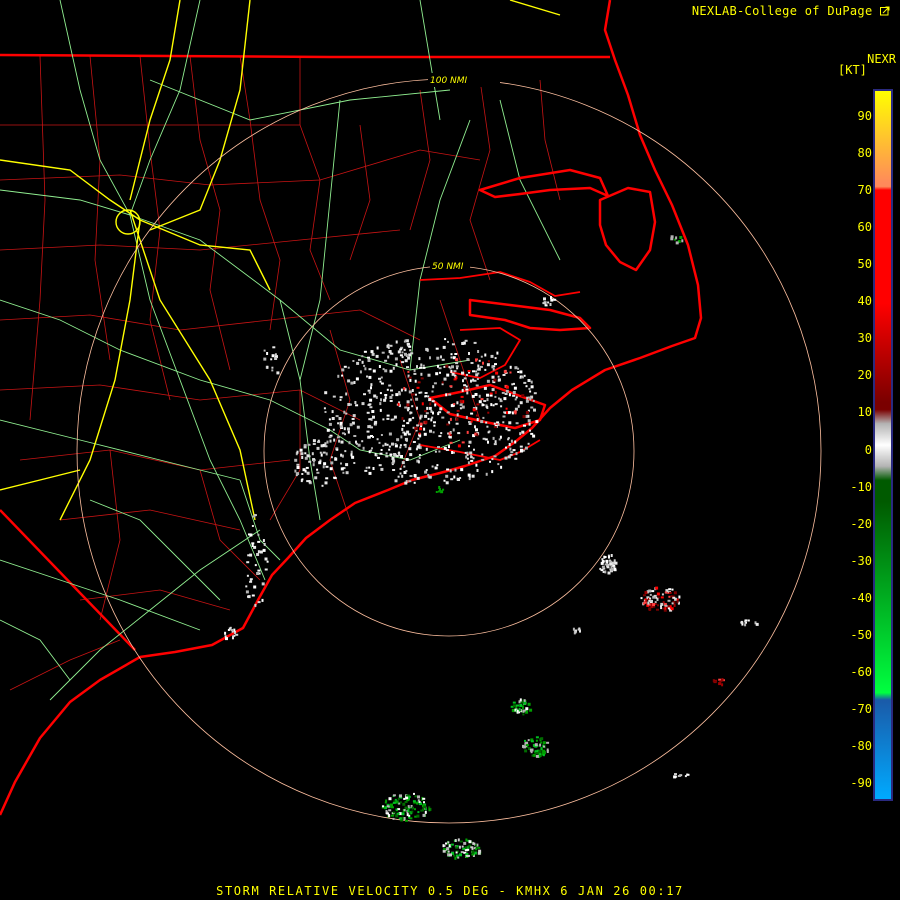  Describe the element at coordinates (864, 338) in the screenshot. I see `legend-tick-label: 30` at that location.